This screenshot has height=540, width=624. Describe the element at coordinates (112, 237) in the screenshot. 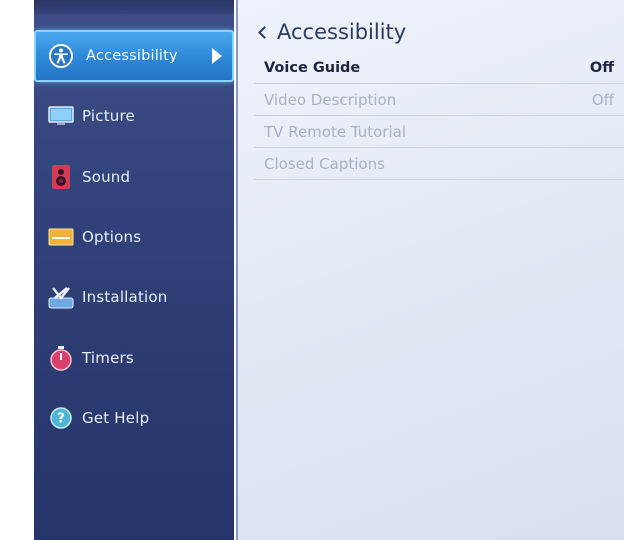

I see `sidebar-item-label: Options` at that location.